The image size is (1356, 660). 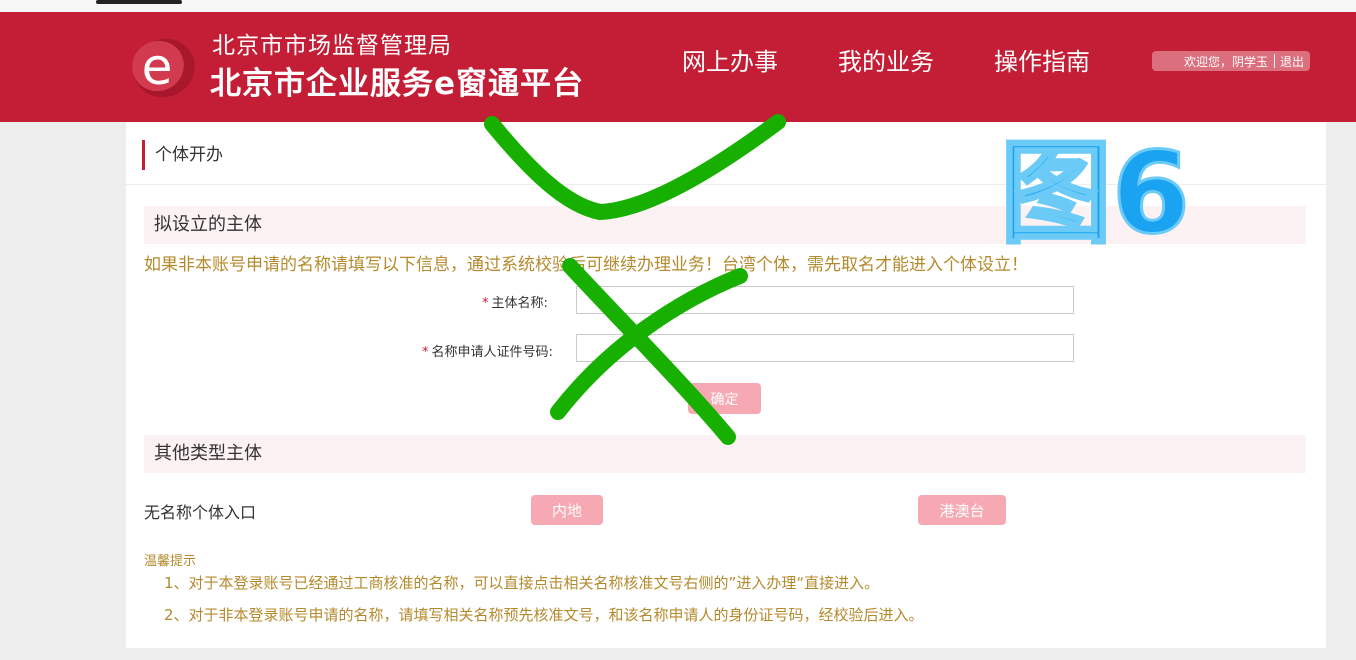 I want to click on label-text: 主体名称:, so click(x=519, y=303).